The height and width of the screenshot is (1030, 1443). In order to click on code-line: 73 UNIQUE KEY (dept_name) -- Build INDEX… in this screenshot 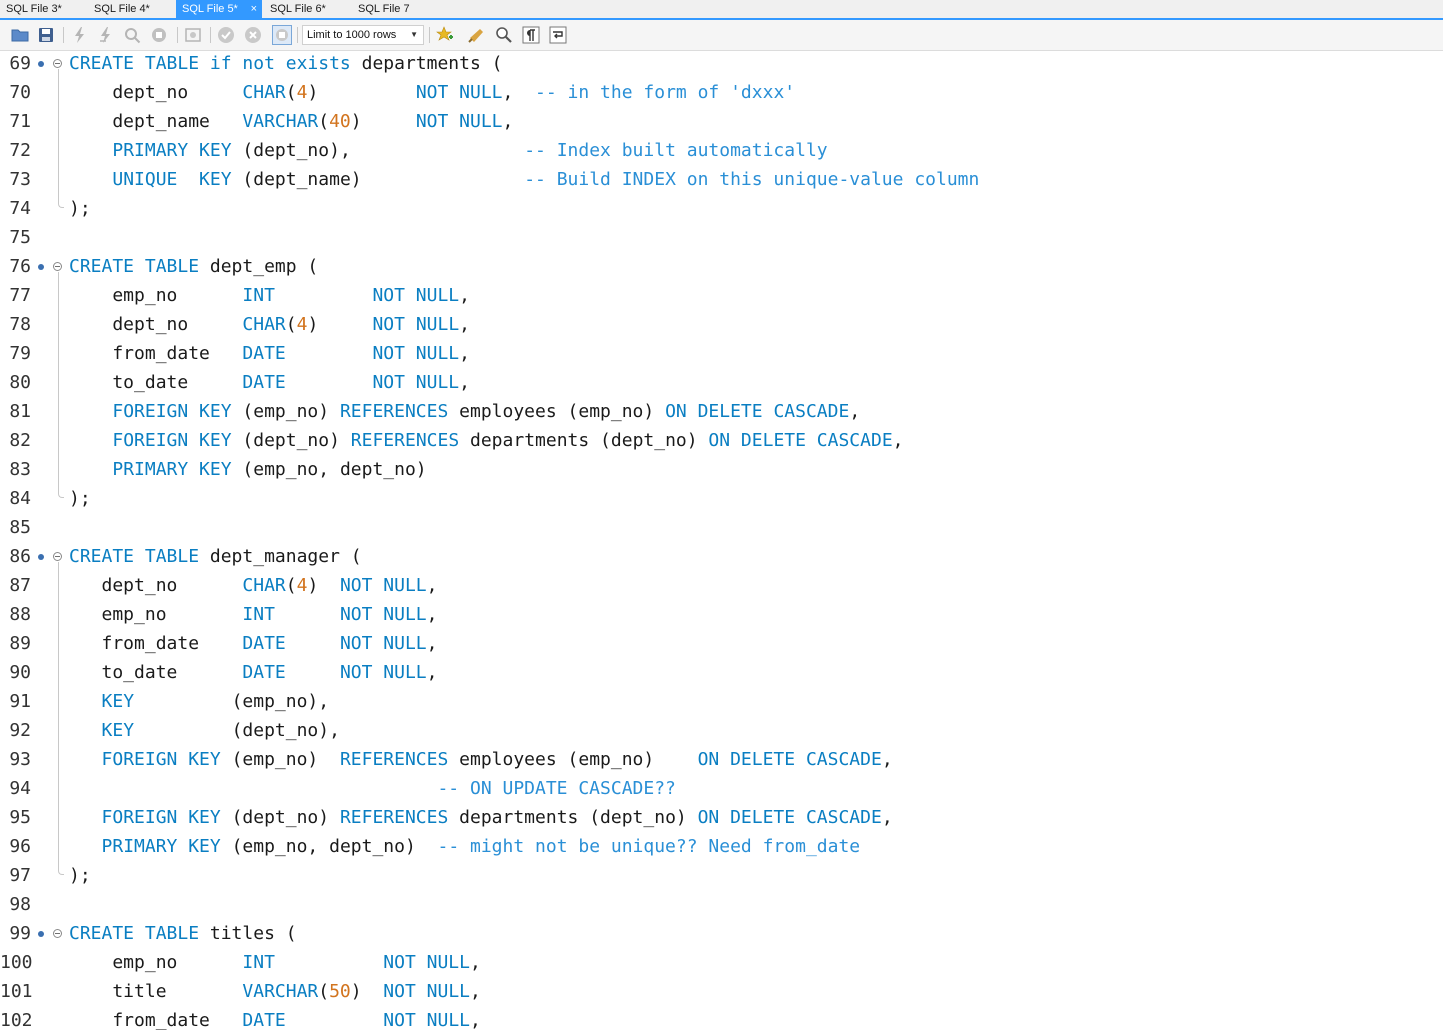, I will do `click(721, 181)`.